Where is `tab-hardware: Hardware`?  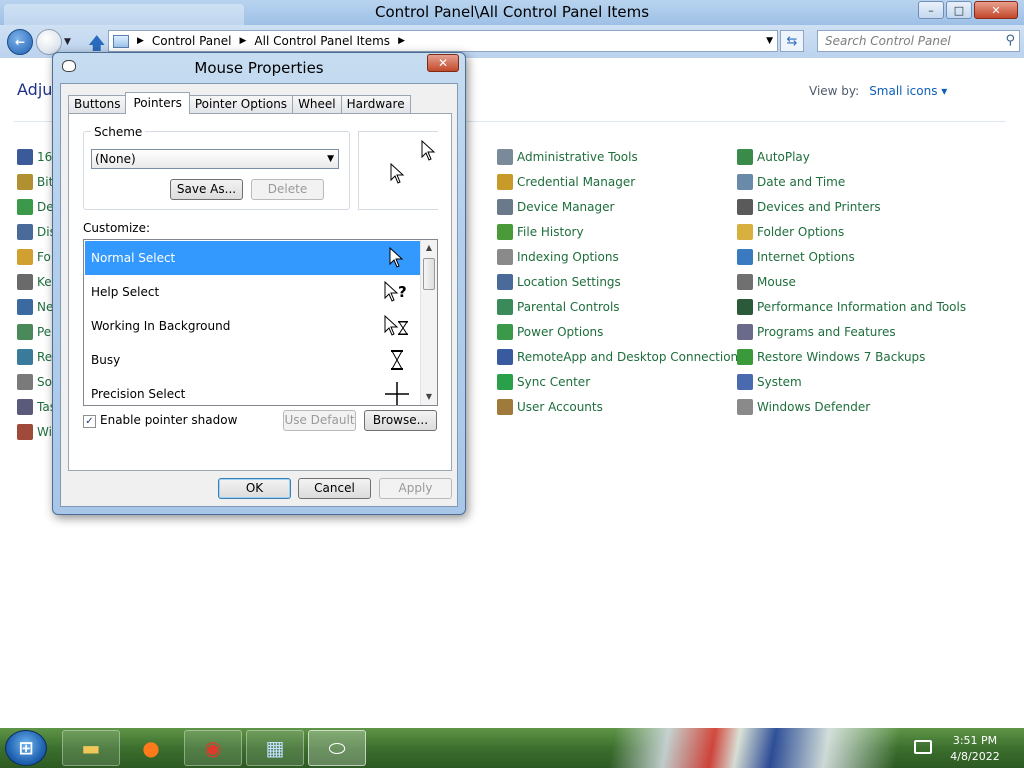
tab-hardware: Hardware is located at coordinates (375, 104).